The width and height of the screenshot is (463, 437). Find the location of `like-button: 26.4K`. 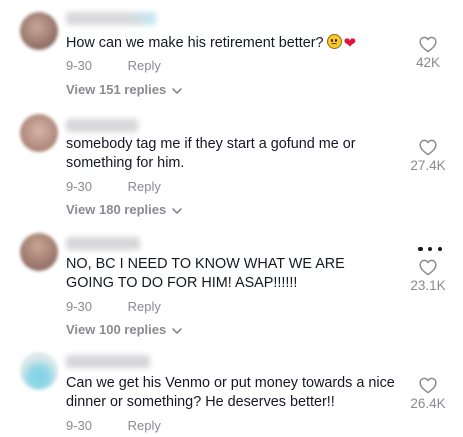

like-button: 26.4K is located at coordinates (428, 394).